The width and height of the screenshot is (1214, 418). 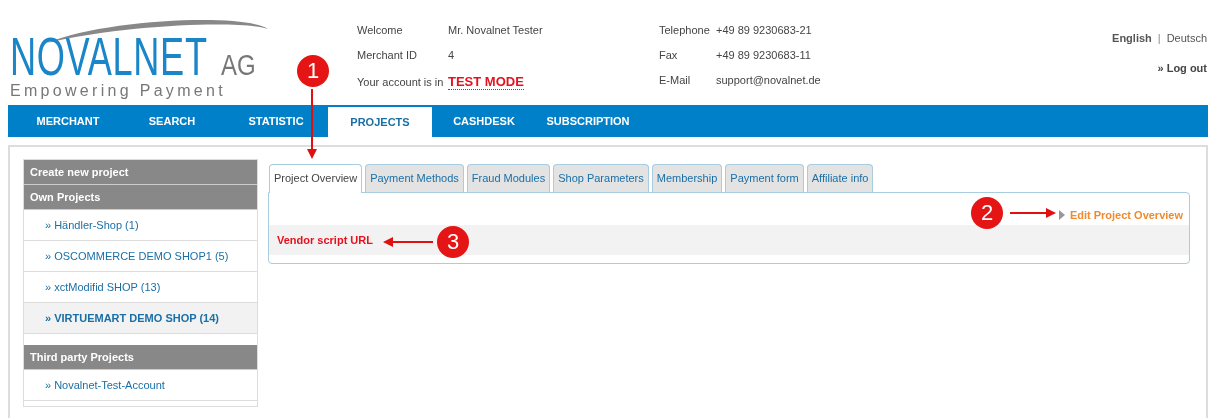 What do you see at coordinates (172, 121) in the screenshot?
I see `nav-tab: SEARCH` at bounding box center [172, 121].